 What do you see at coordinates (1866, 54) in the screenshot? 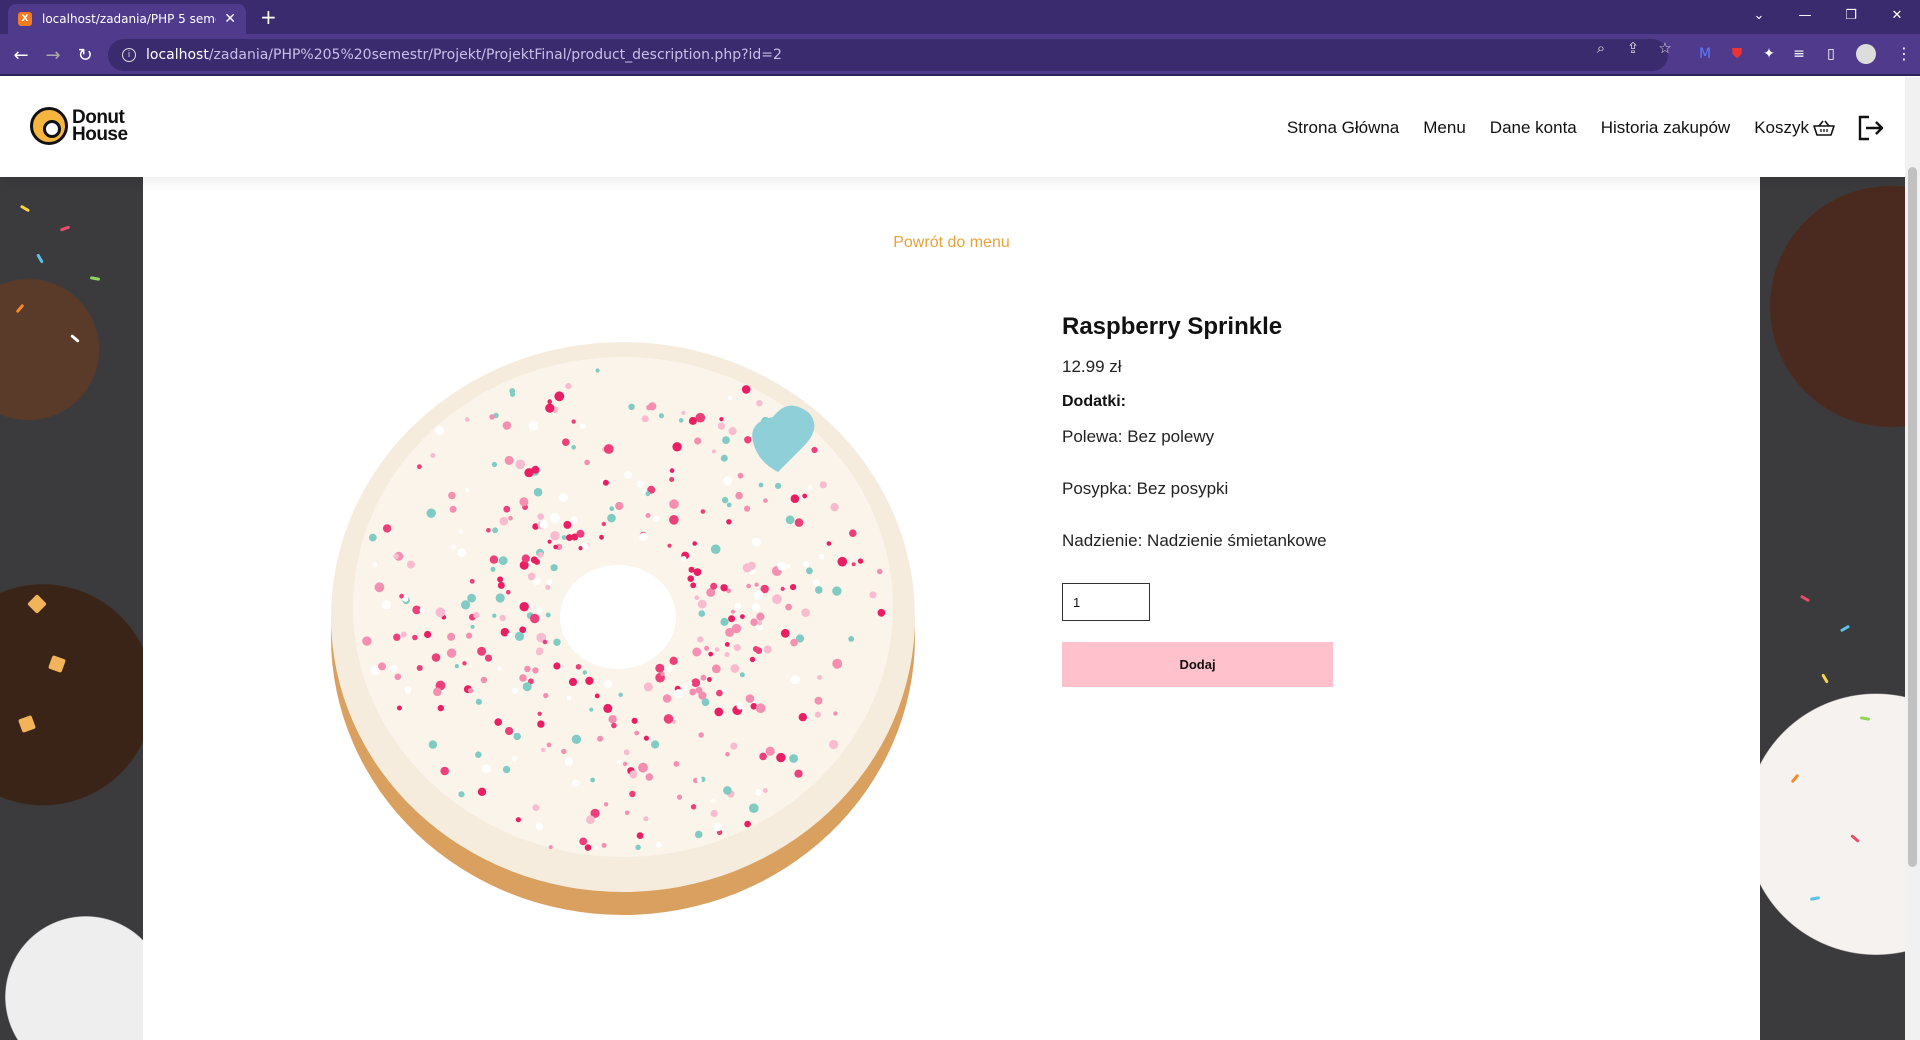
I see `profile-avatar` at bounding box center [1866, 54].